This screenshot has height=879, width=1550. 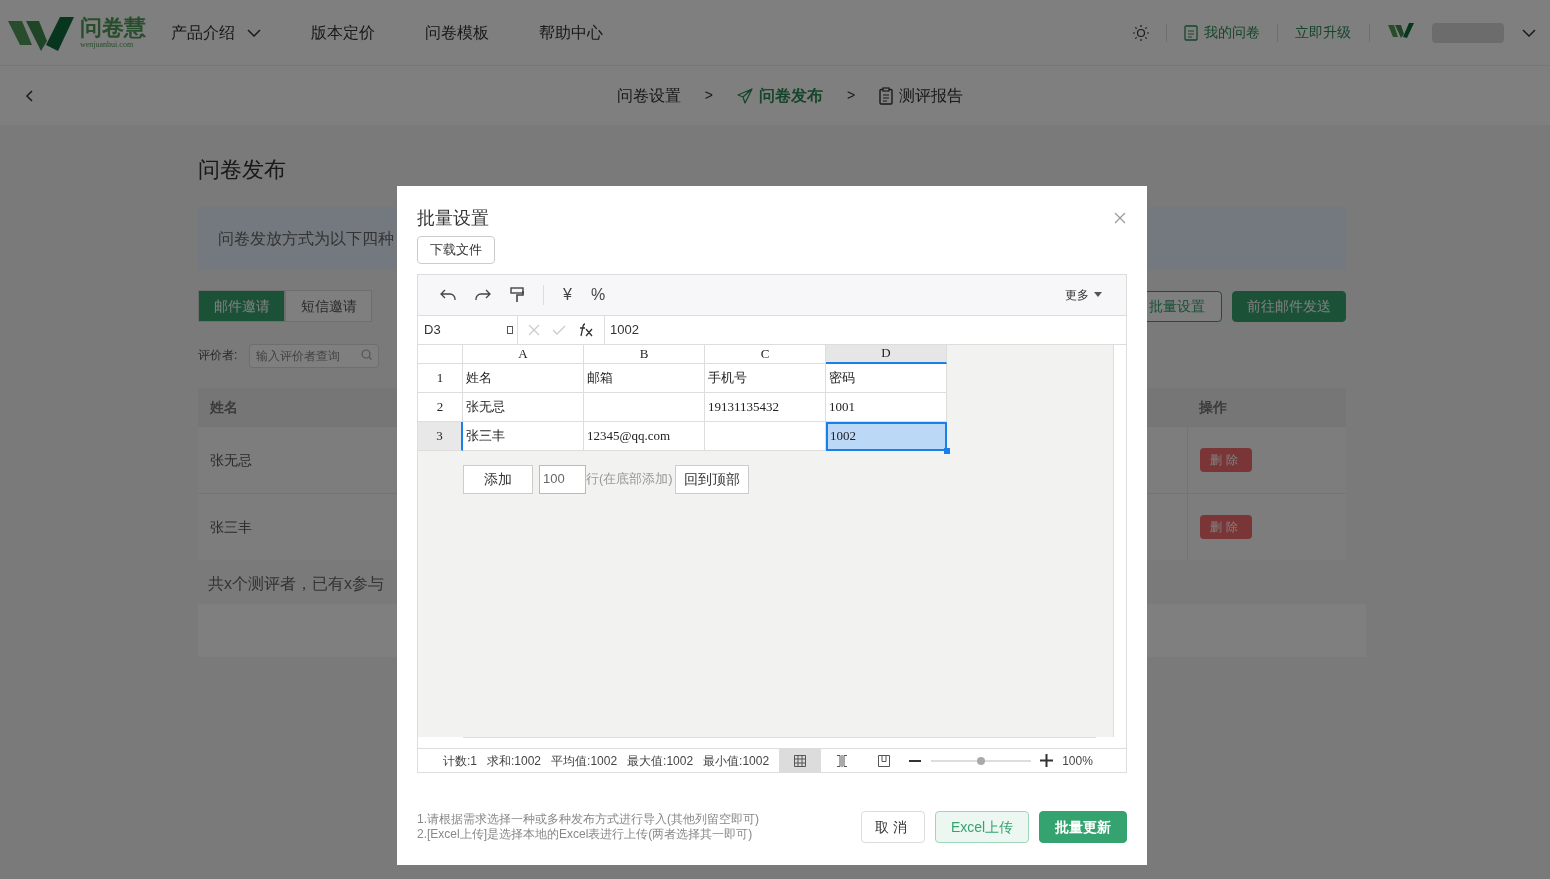 I want to click on clipboard-icon, so click(x=886, y=95).